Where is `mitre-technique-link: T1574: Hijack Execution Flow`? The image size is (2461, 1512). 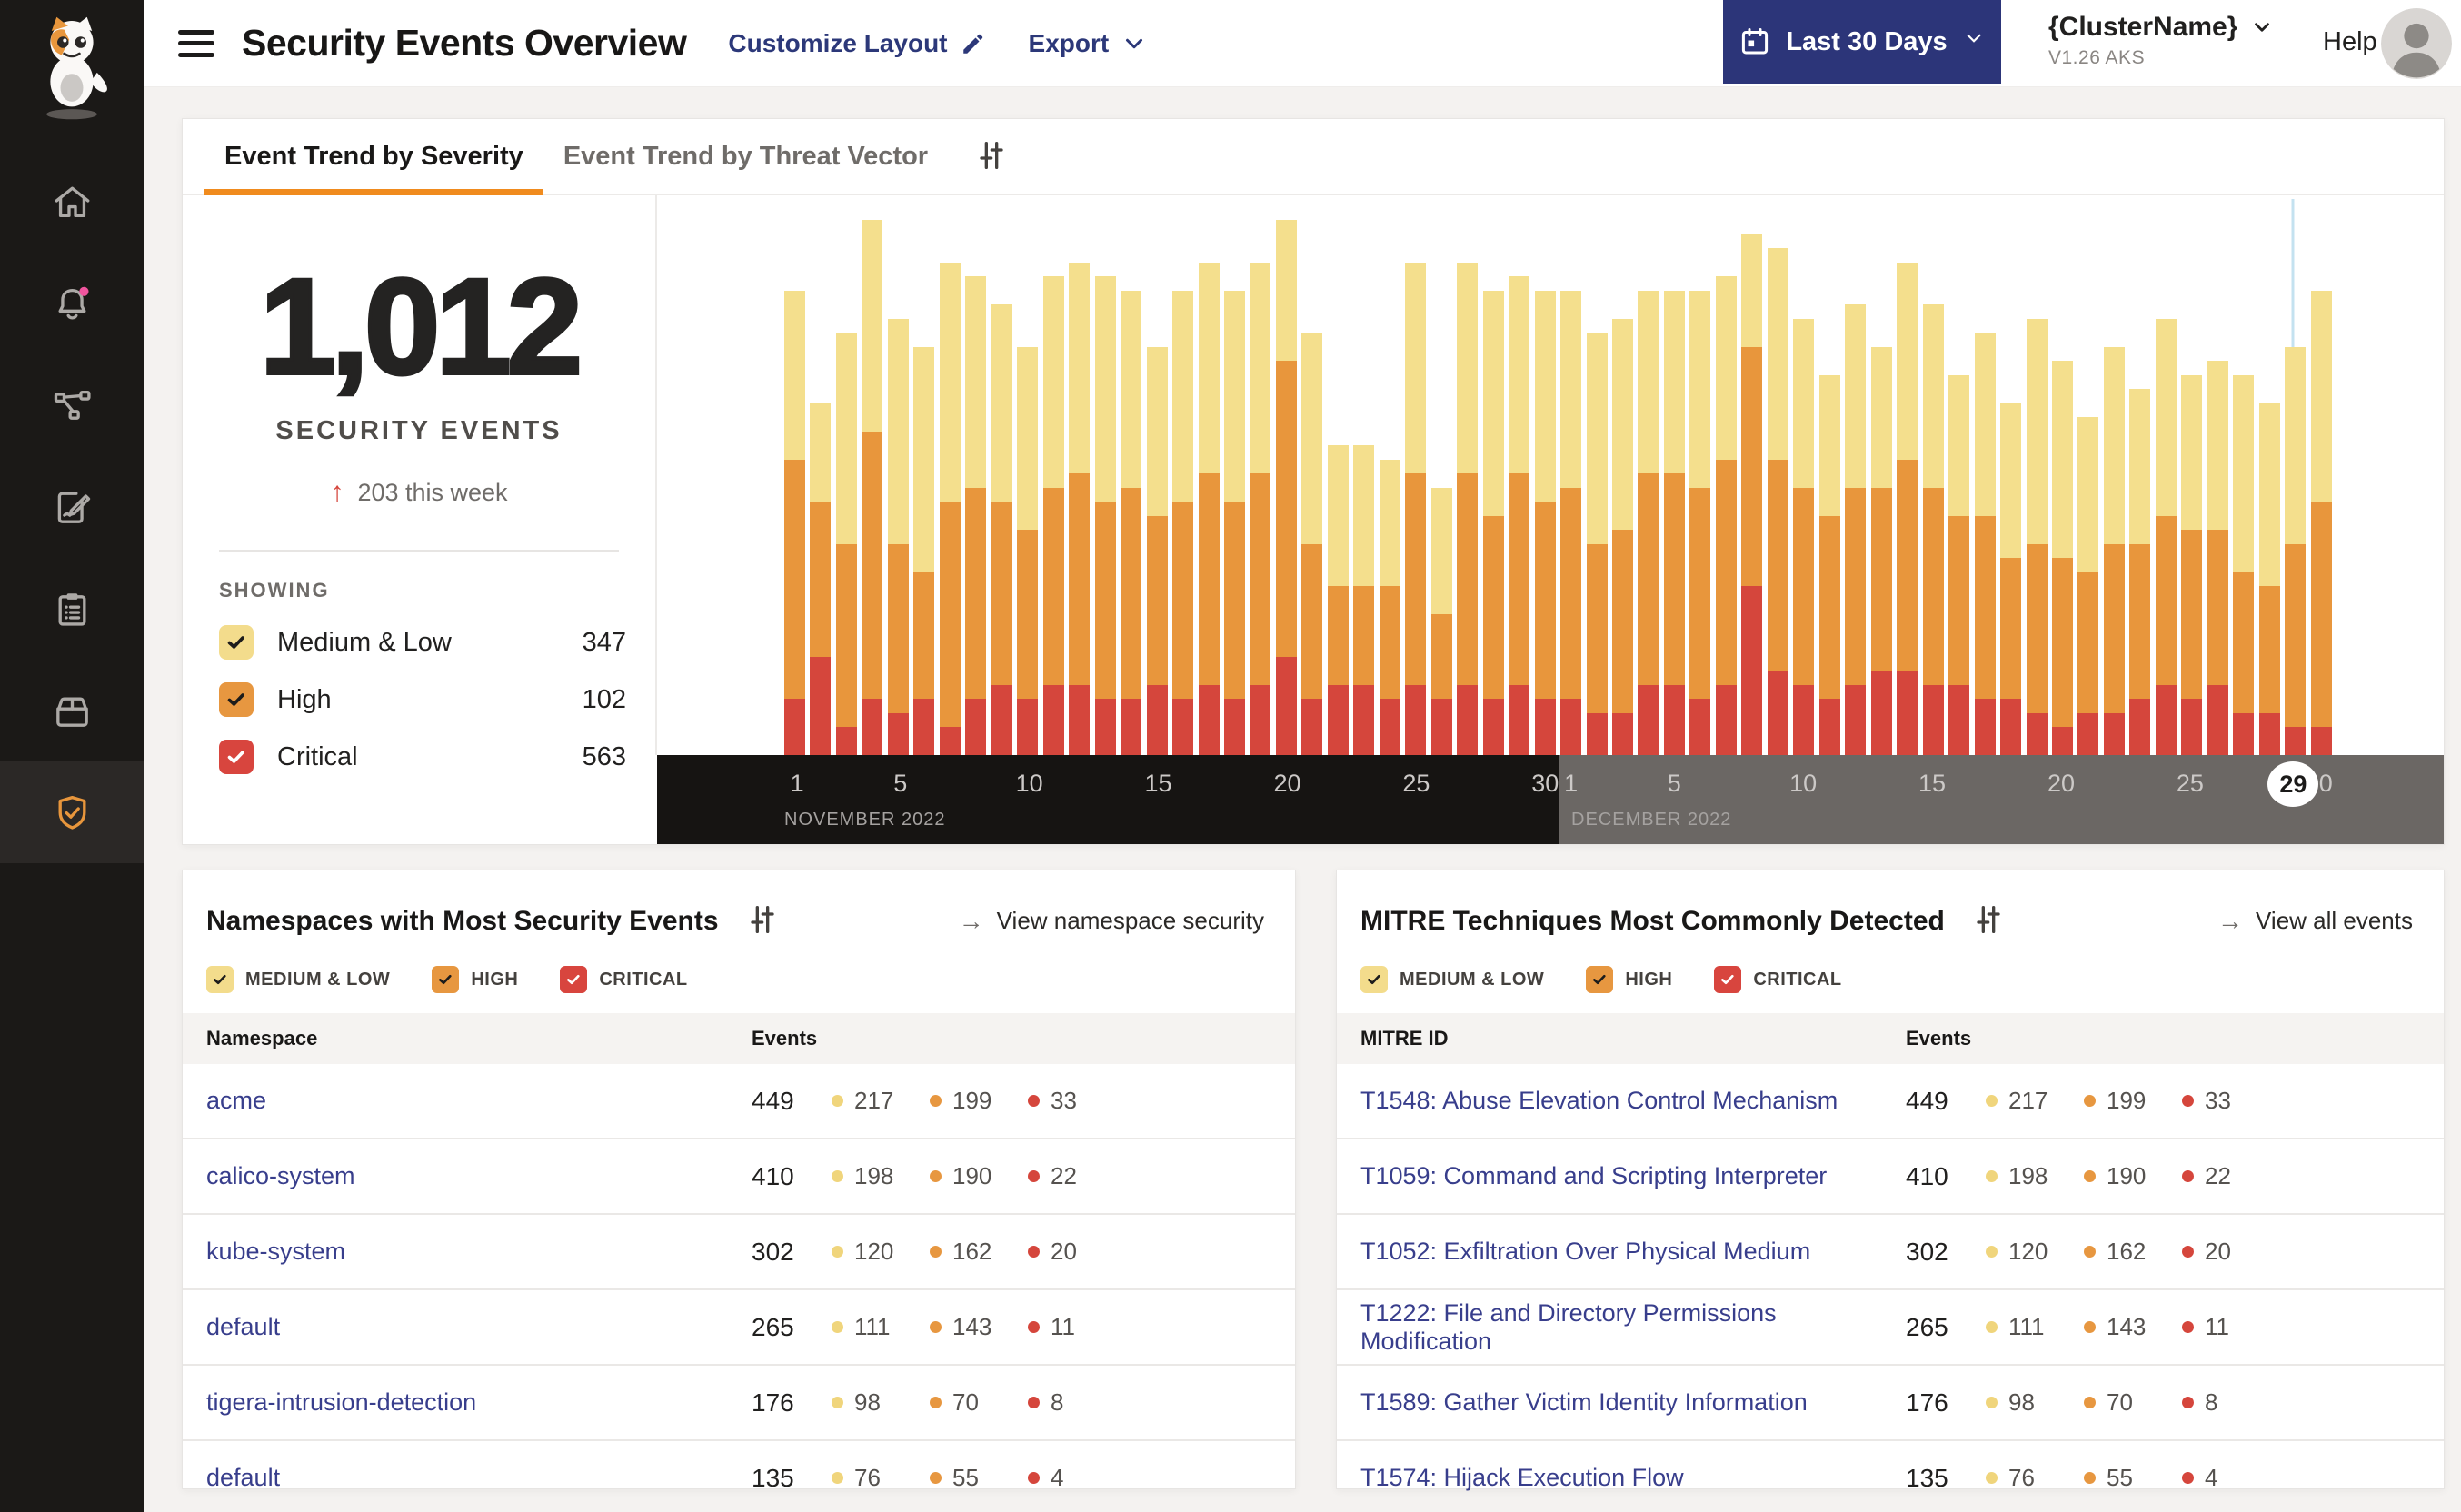 mitre-technique-link: T1574: Hijack Execution Flow is located at coordinates (1633, 1478).